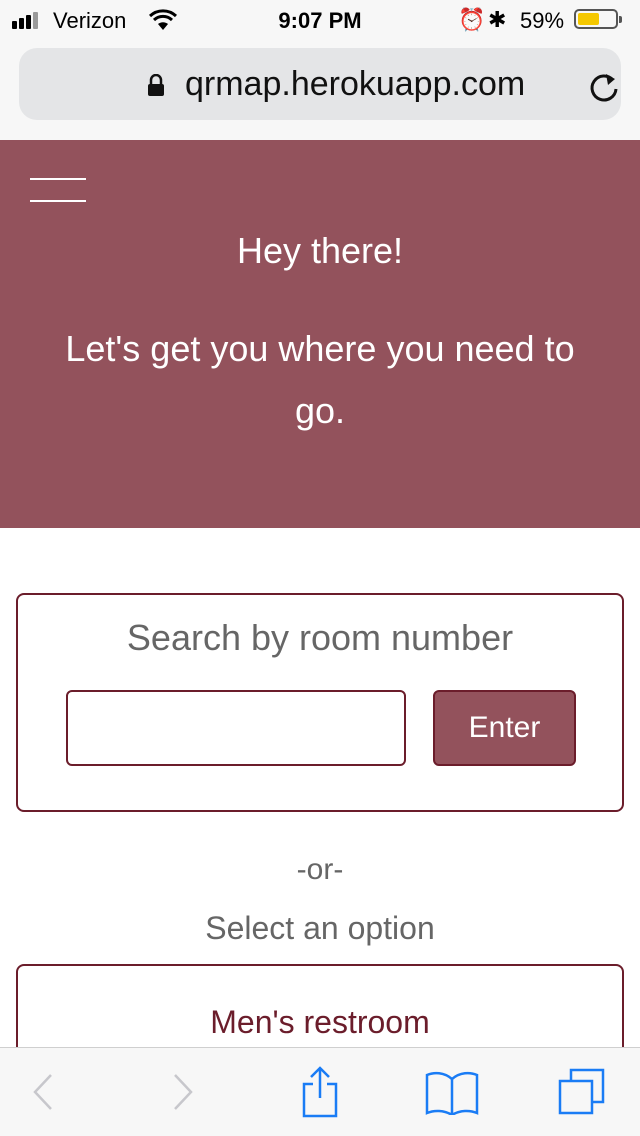 The height and width of the screenshot is (1136, 640). I want to click on share-icon, so click(320, 1092).